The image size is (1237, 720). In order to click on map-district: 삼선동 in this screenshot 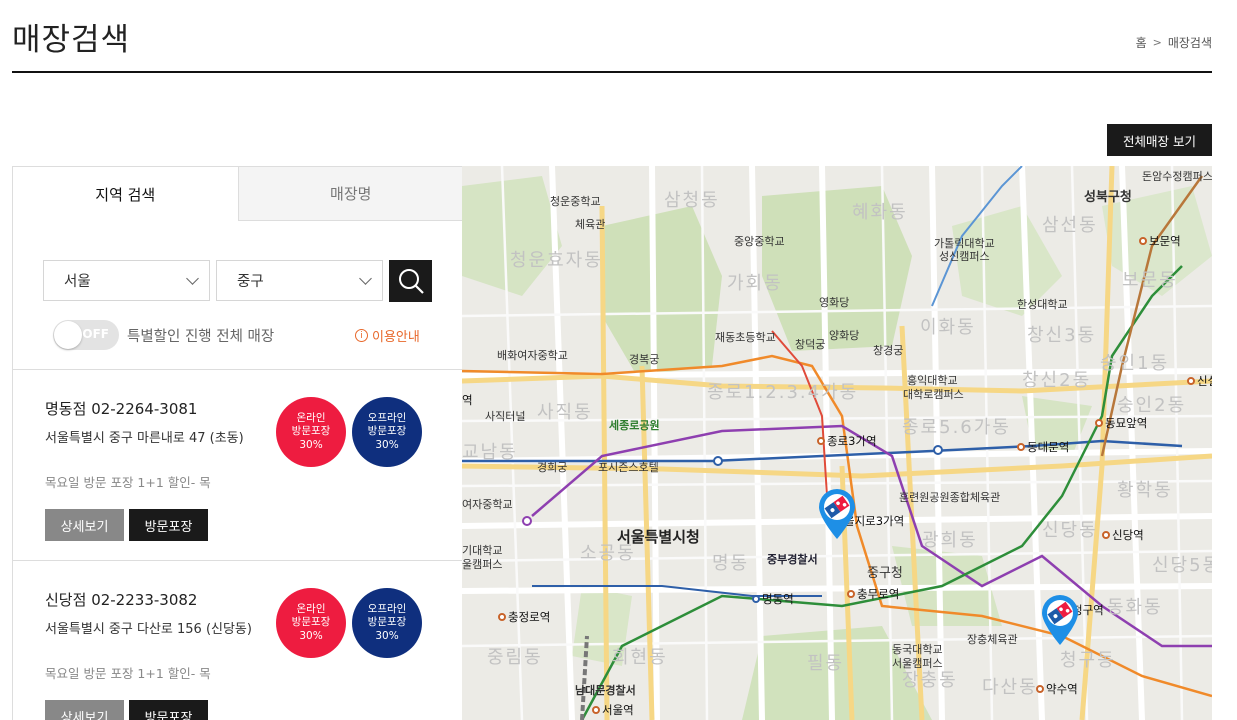, I will do `click(1070, 225)`.